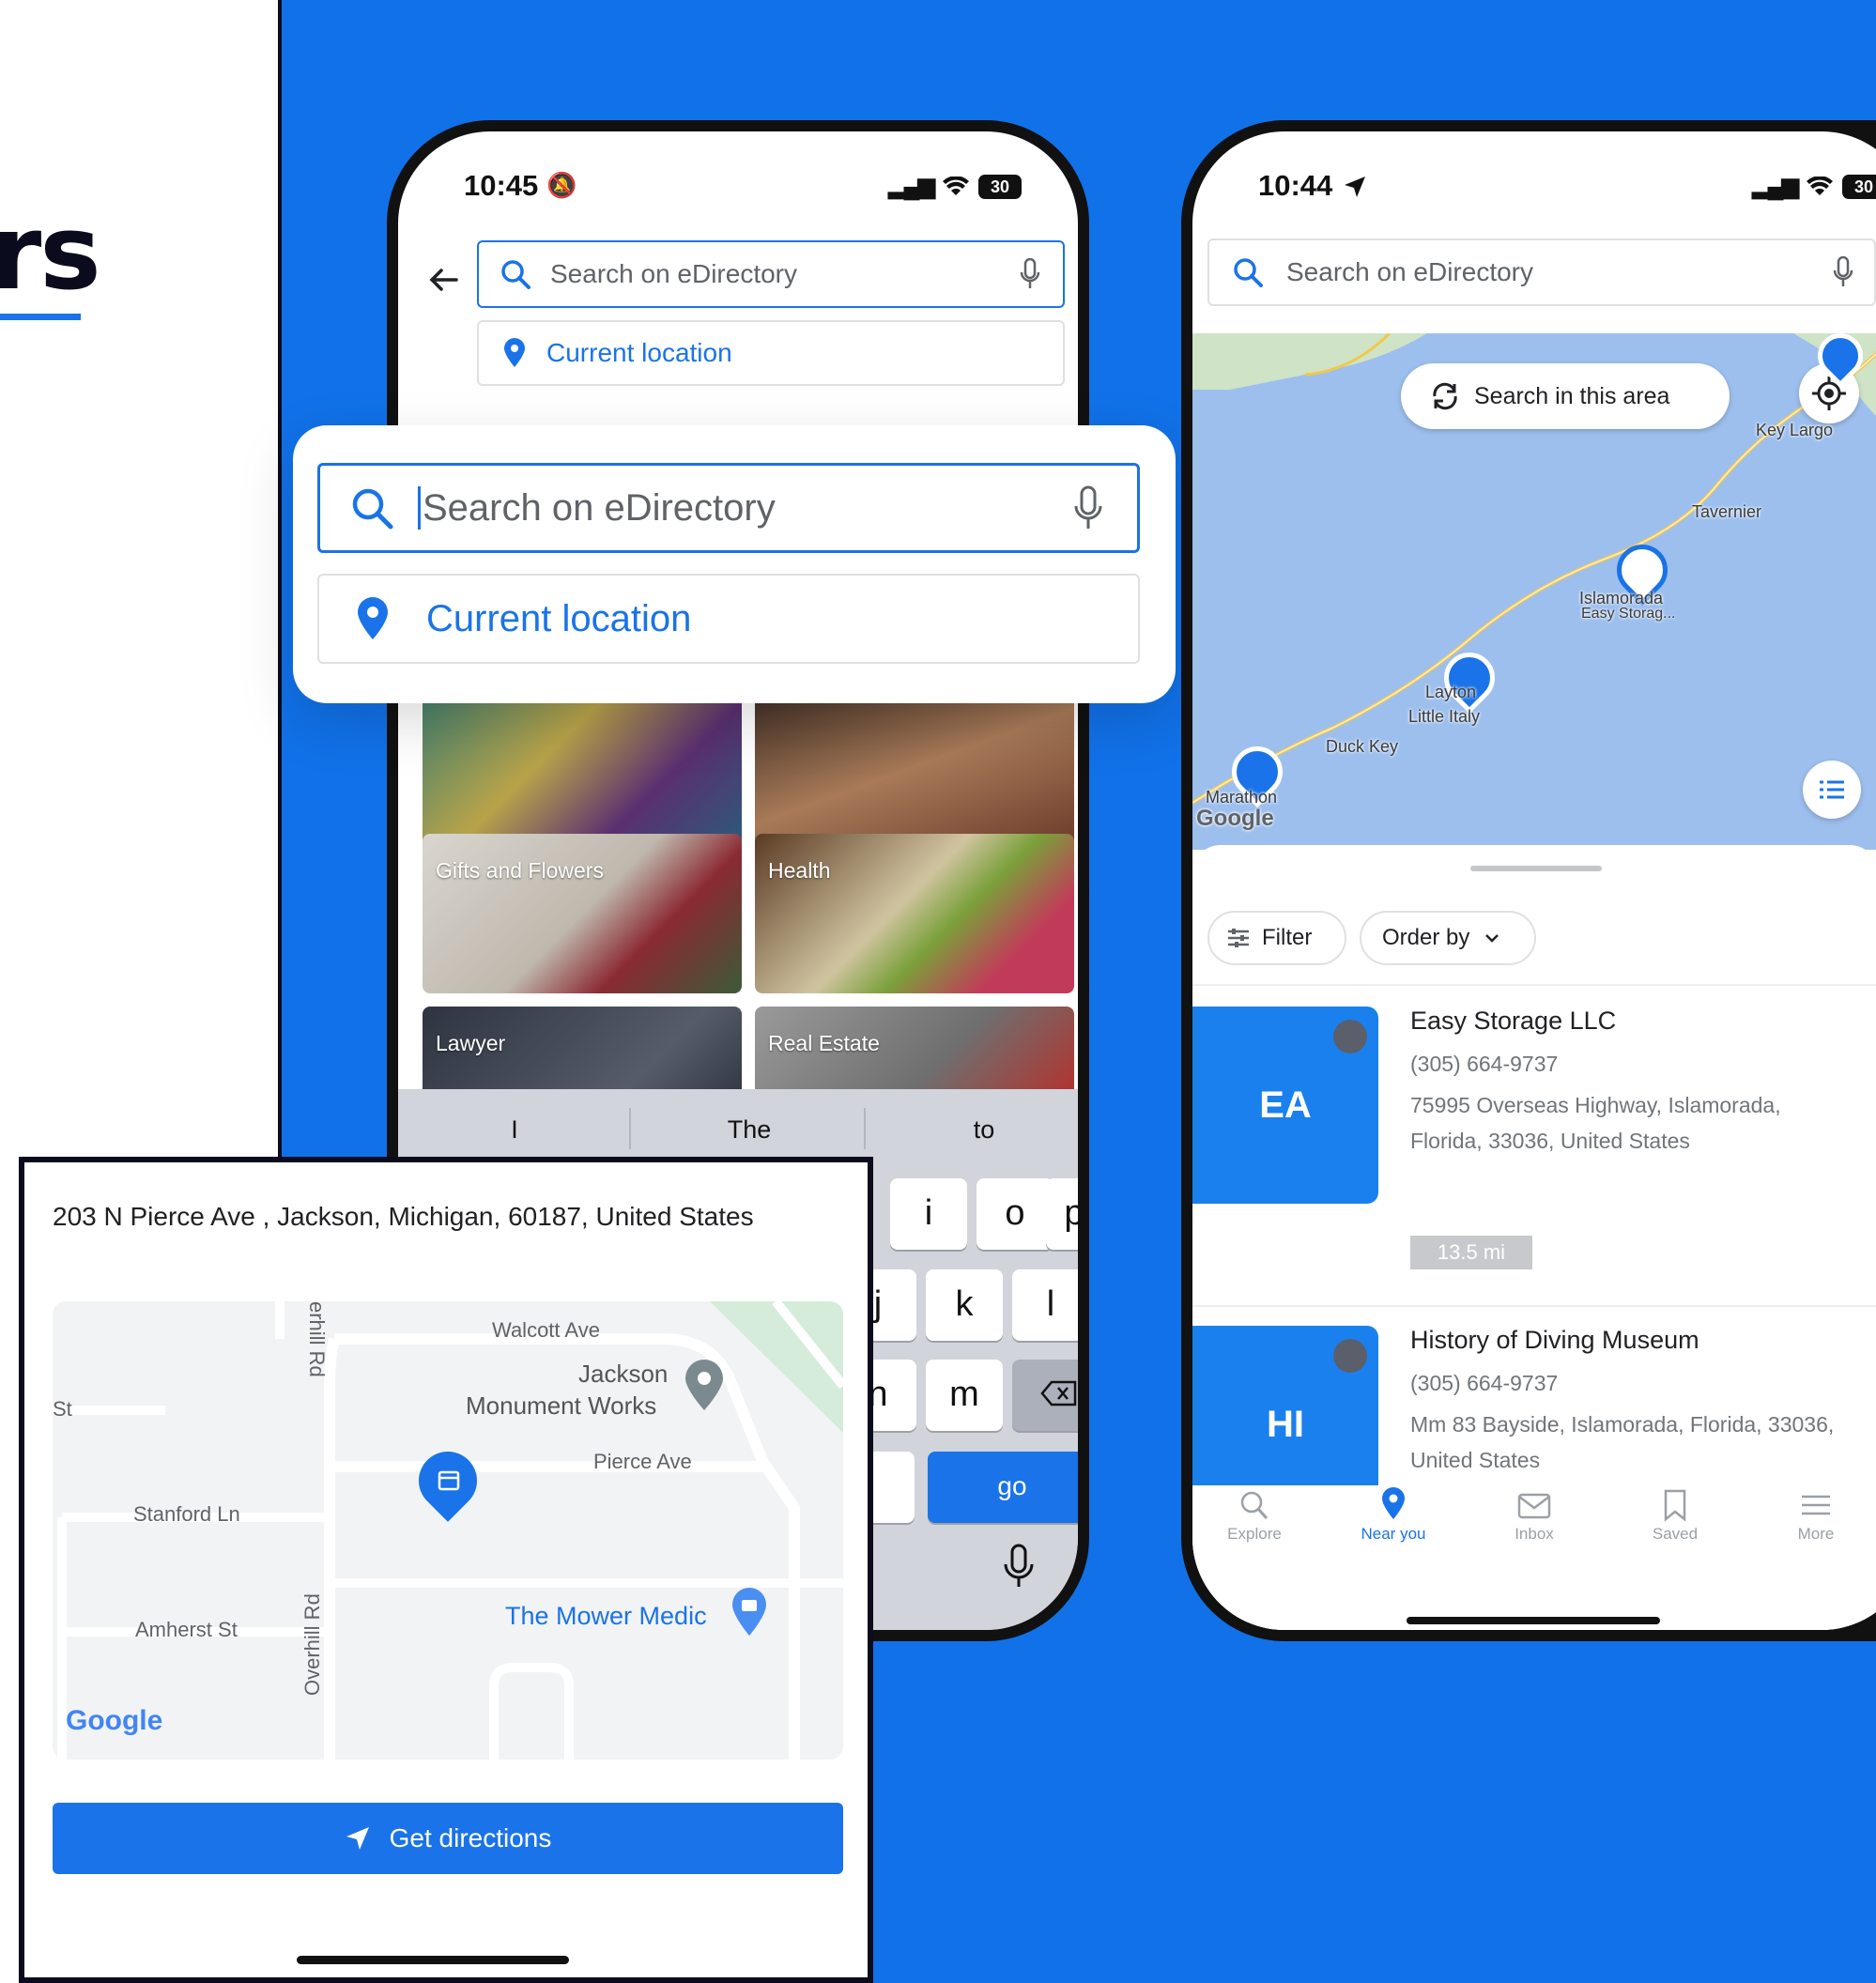 The height and width of the screenshot is (1983, 1876). Describe the element at coordinates (443, 280) in the screenshot. I see `back-arrow-icon` at that location.